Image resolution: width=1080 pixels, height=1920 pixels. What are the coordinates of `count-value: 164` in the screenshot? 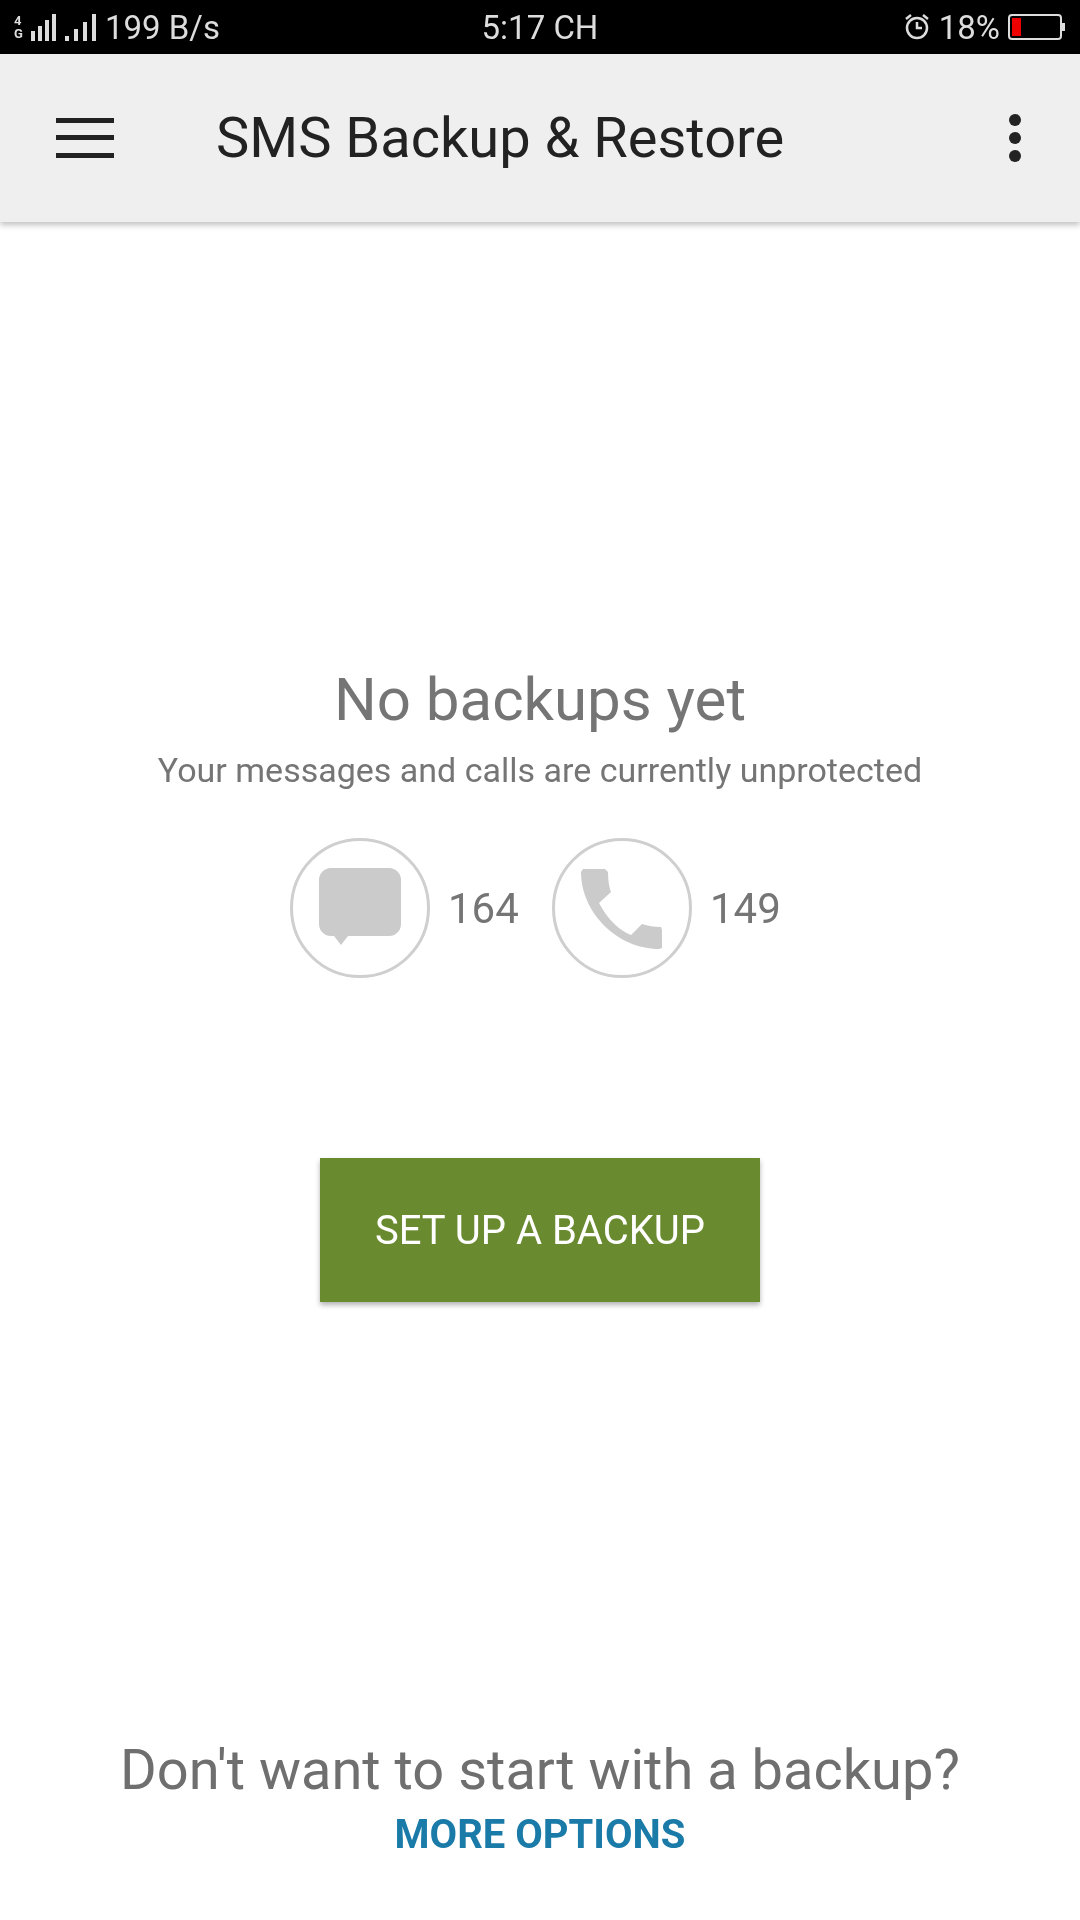 It's located at (484, 908).